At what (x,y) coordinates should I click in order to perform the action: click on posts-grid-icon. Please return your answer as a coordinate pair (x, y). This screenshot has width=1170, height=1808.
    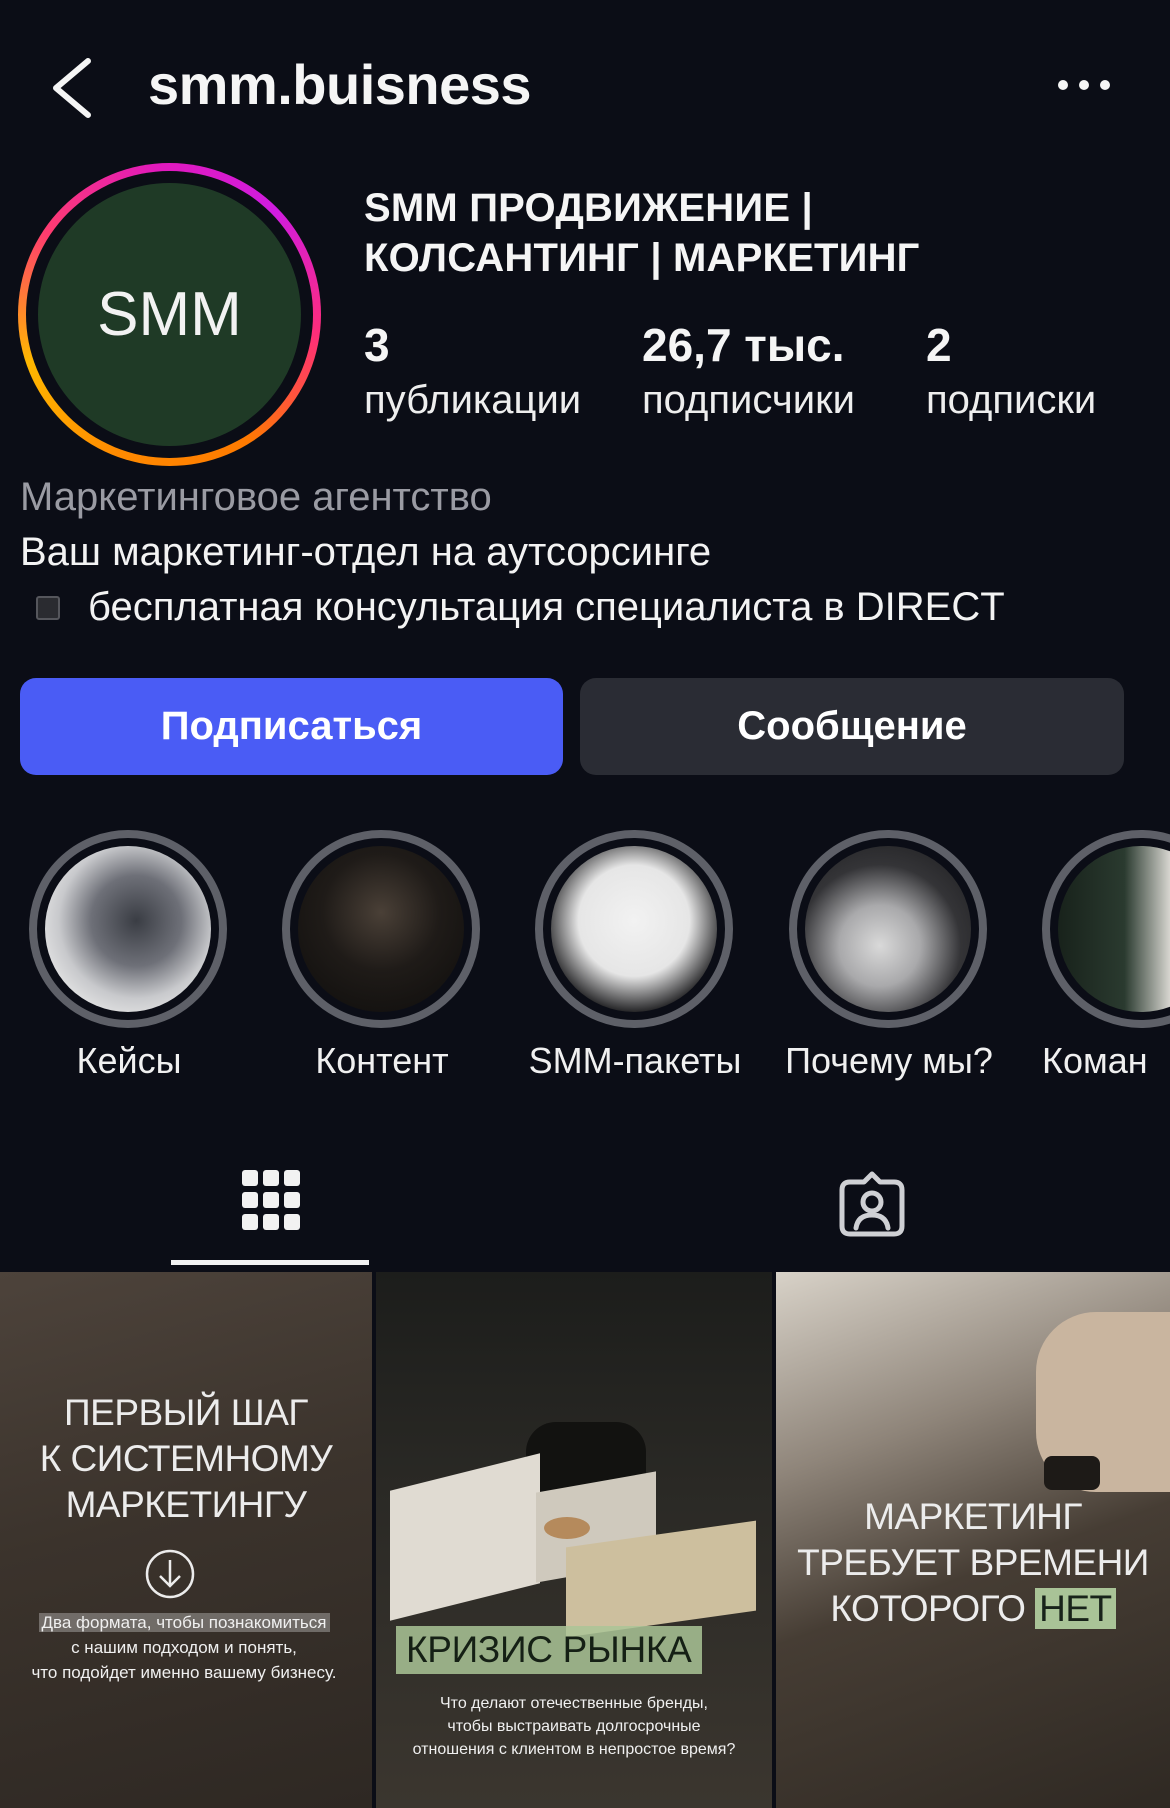
    Looking at the image, I should click on (271, 1200).